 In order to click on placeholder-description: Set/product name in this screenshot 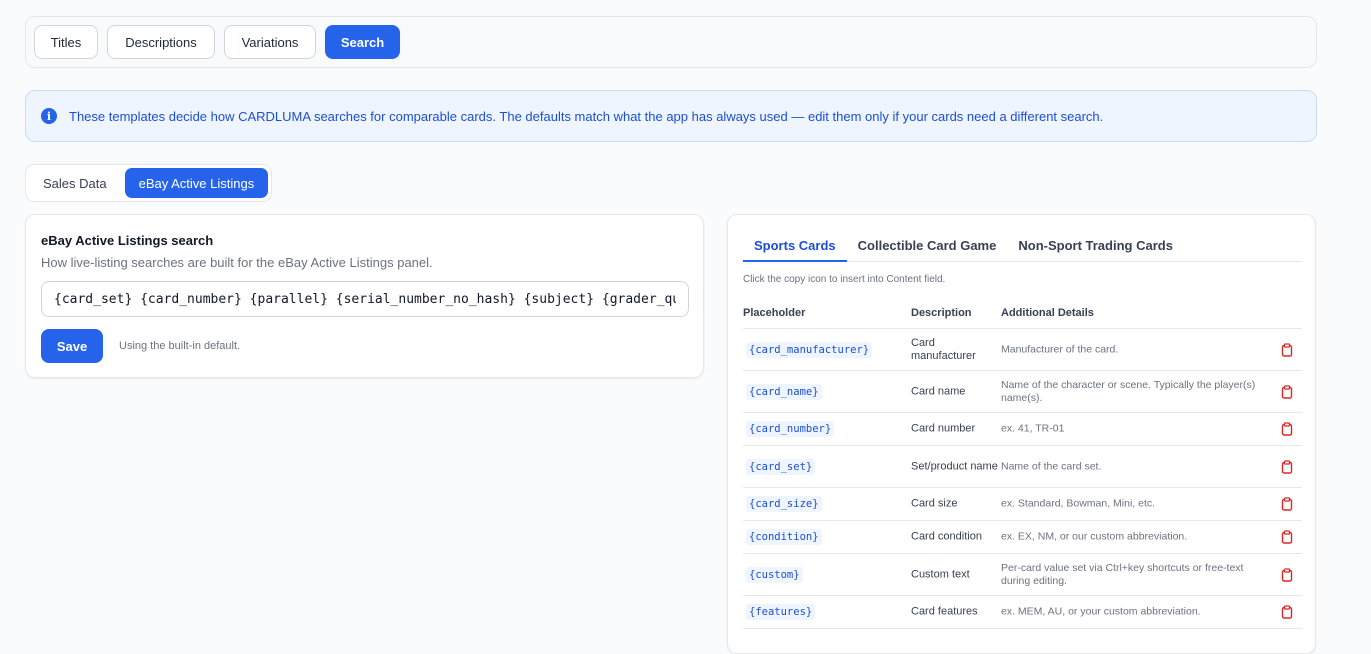, I will do `click(954, 466)`.